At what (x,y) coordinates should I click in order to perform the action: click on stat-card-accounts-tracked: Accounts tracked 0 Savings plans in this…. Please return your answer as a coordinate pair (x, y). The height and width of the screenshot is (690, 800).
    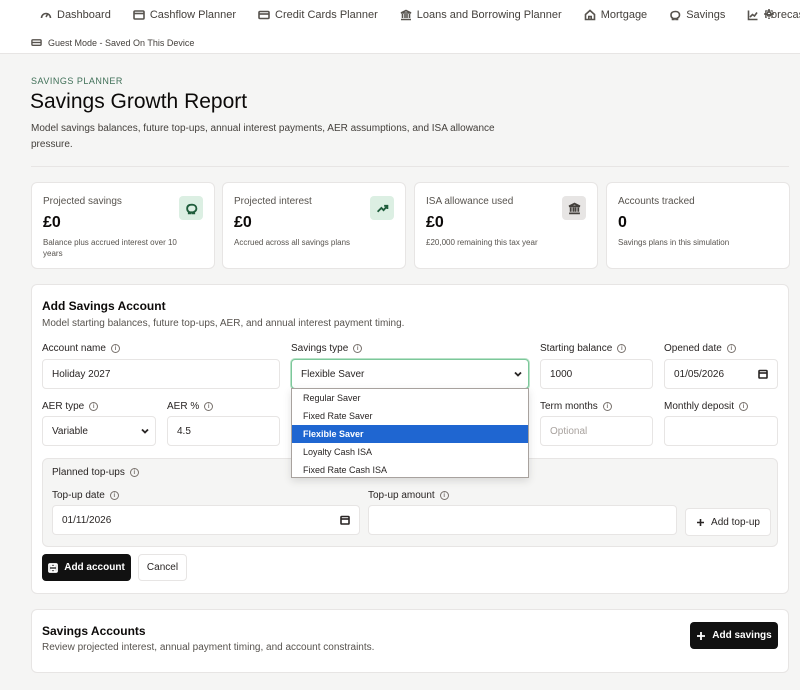
    Looking at the image, I should click on (698, 225).